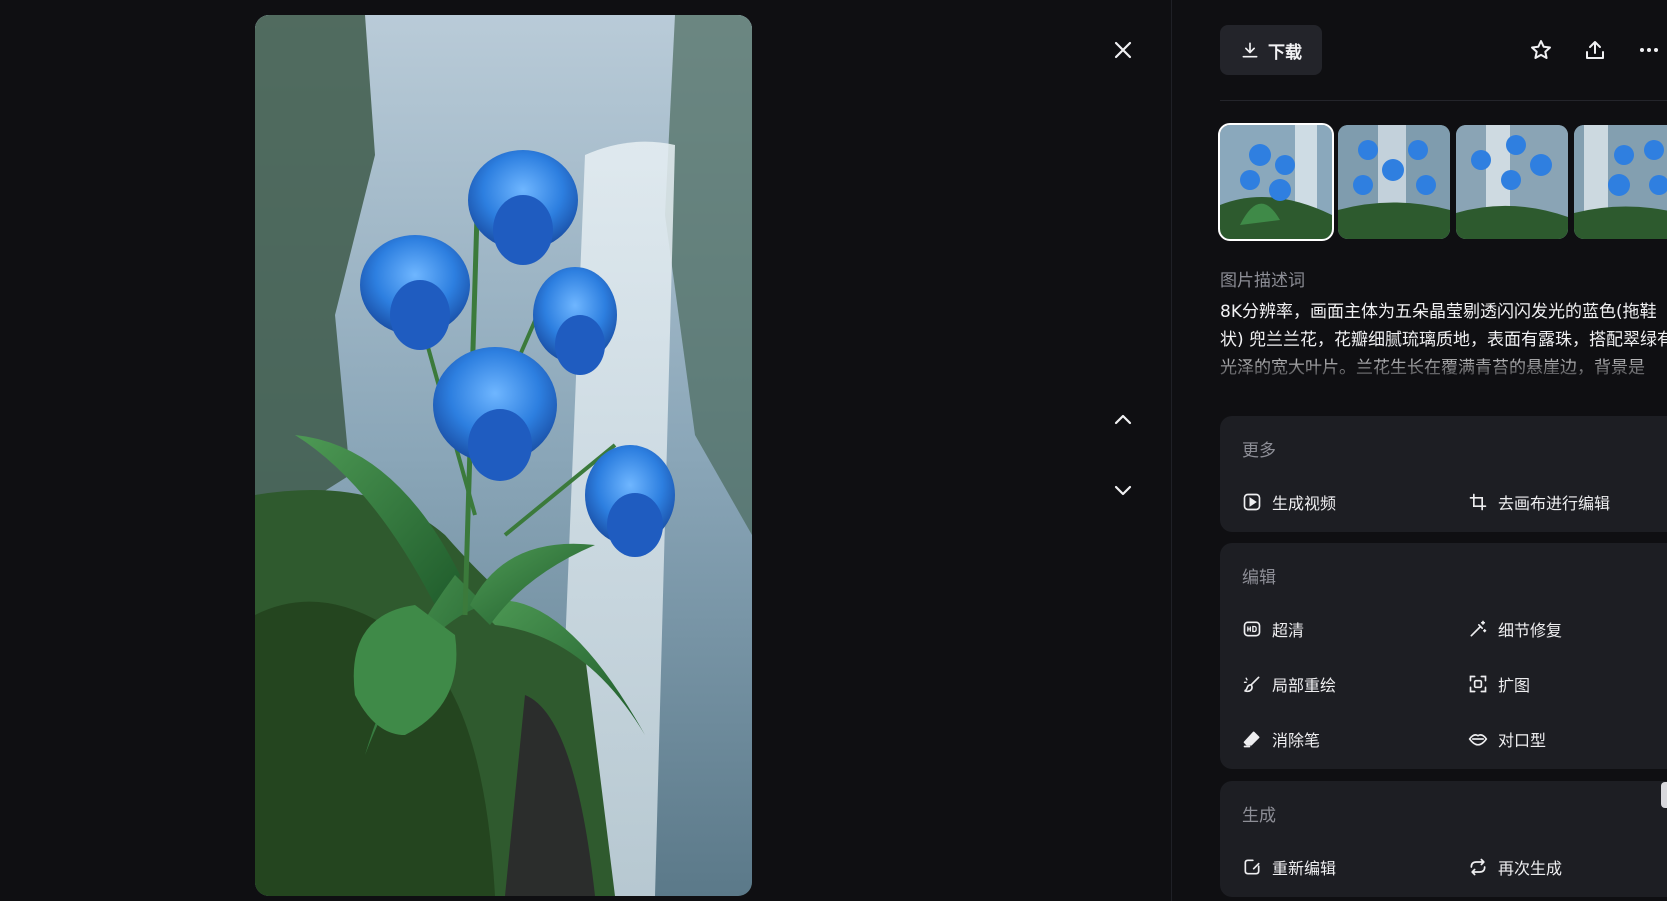 The height and width of the screenshot is (901, 1667). I want to click on star-icon, so click(1541, 49).